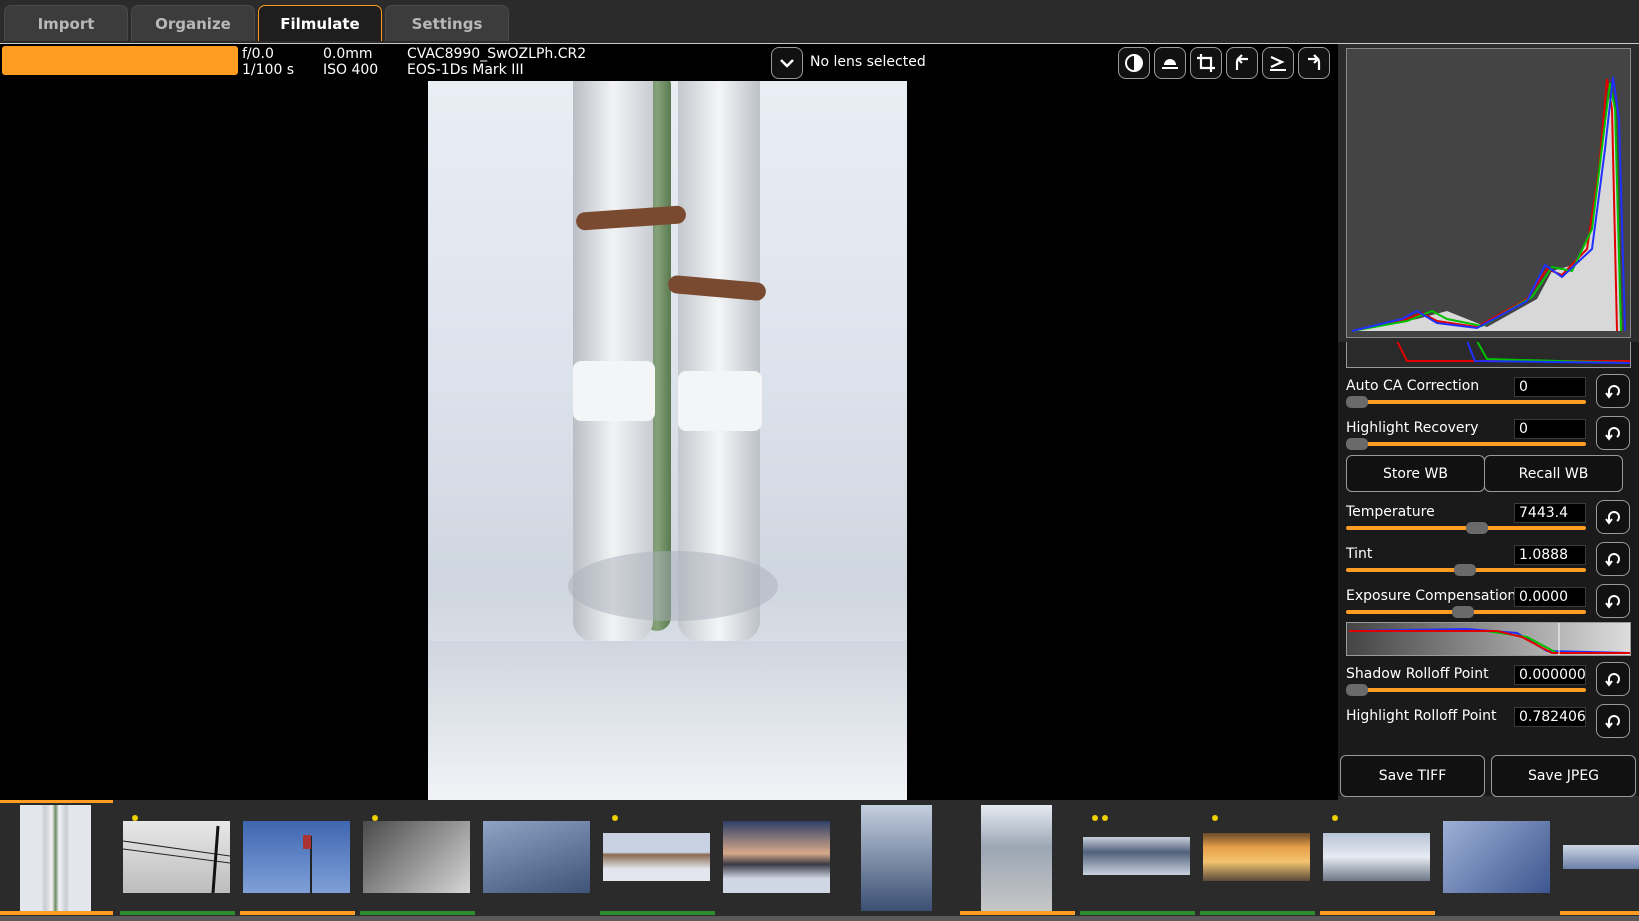 The image size is (1639, 921). Describe the element at coordinates (1206, 63) in the screenshot. I see `crop-button` at that location.